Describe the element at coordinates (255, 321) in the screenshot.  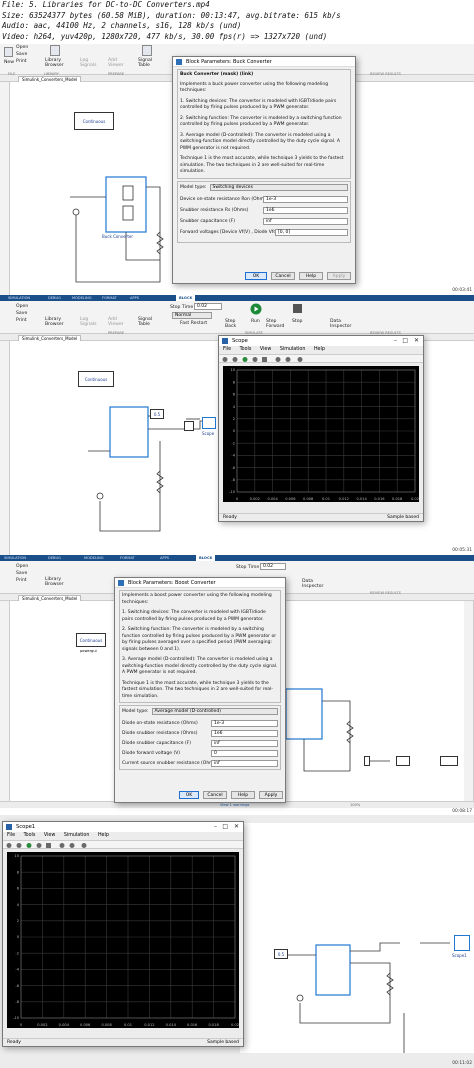
I see `run-button: Run` at that location.